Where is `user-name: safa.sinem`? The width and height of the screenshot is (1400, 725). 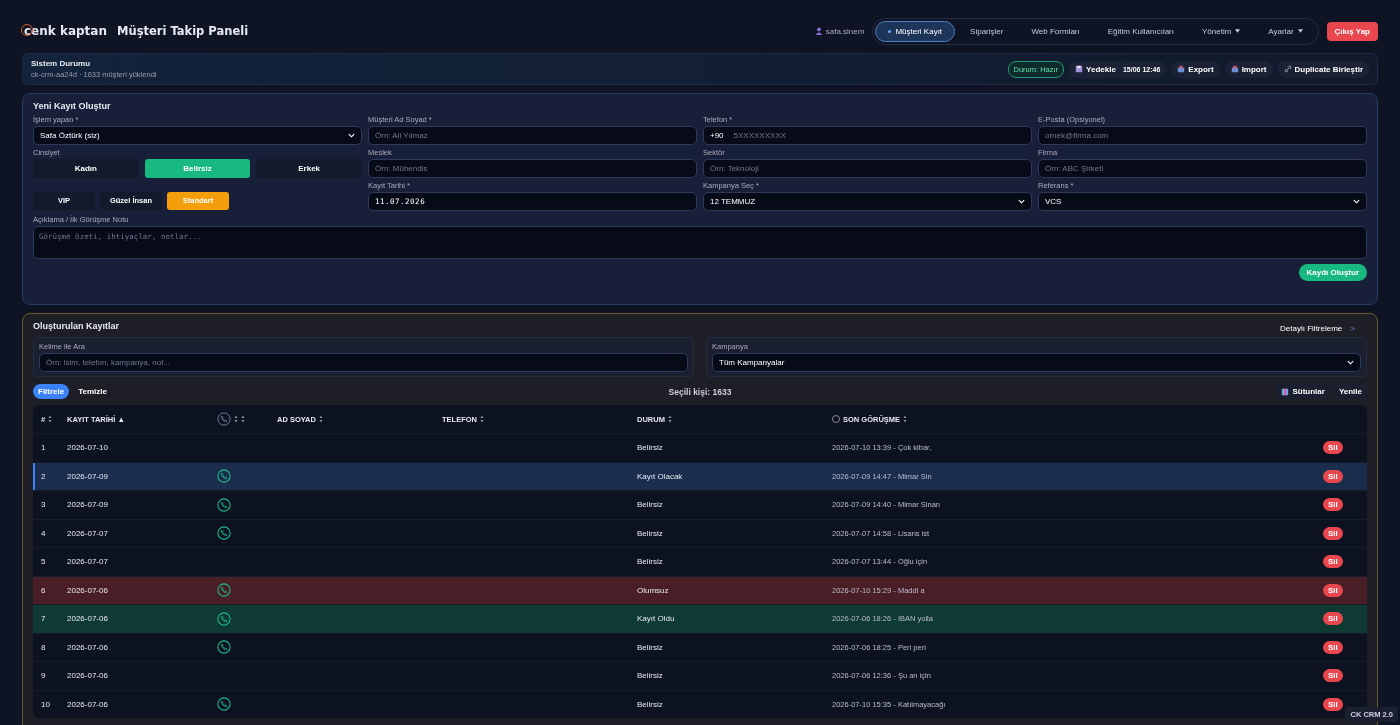 user-name: safa.sinem is located at coordinates (839, 31).